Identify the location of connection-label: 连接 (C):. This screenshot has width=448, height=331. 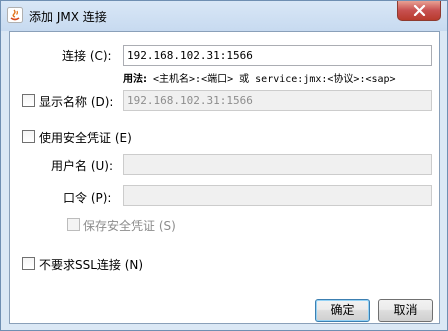
(87, 56).